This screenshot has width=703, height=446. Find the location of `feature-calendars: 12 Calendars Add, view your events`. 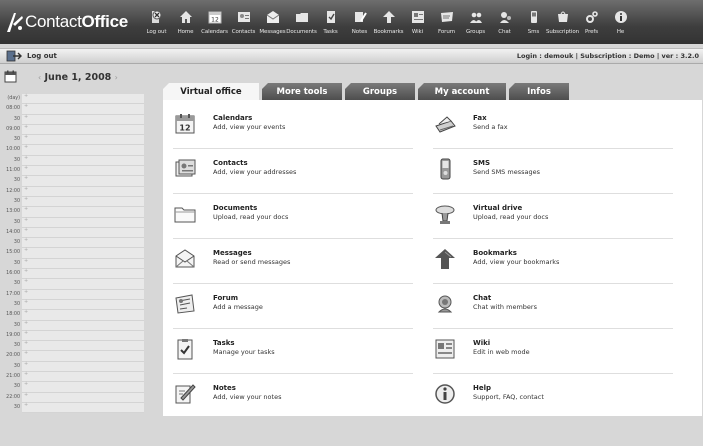

feature-calendars: 12 Calendars Add, view your events is located at coordinates (293, 126).